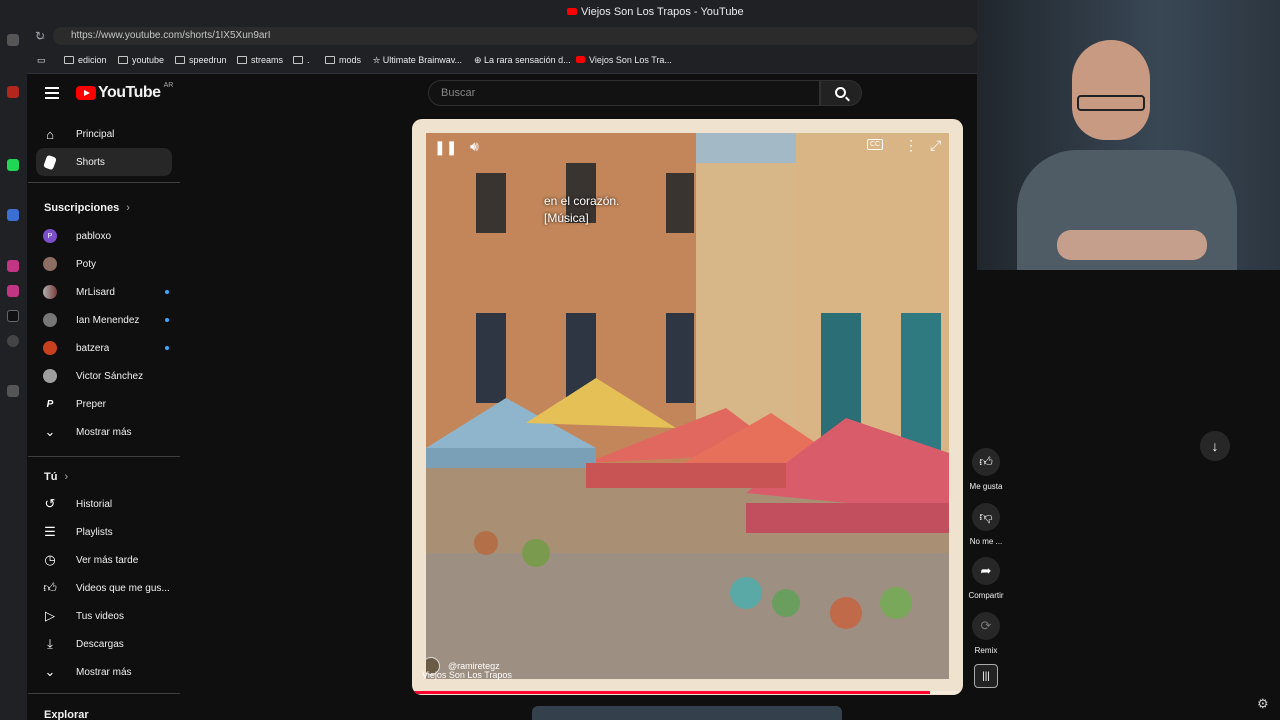 The image size is (1280, 720). Describe the element at coordinates (580, 59) in the screenshot. I see `youtube-icon` at that location.